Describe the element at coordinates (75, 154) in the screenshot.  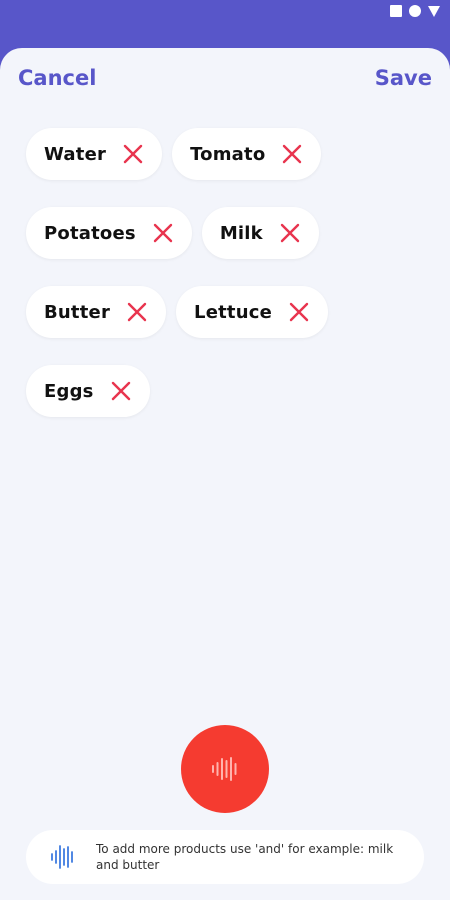
I see `chip-label: Water` at that location.